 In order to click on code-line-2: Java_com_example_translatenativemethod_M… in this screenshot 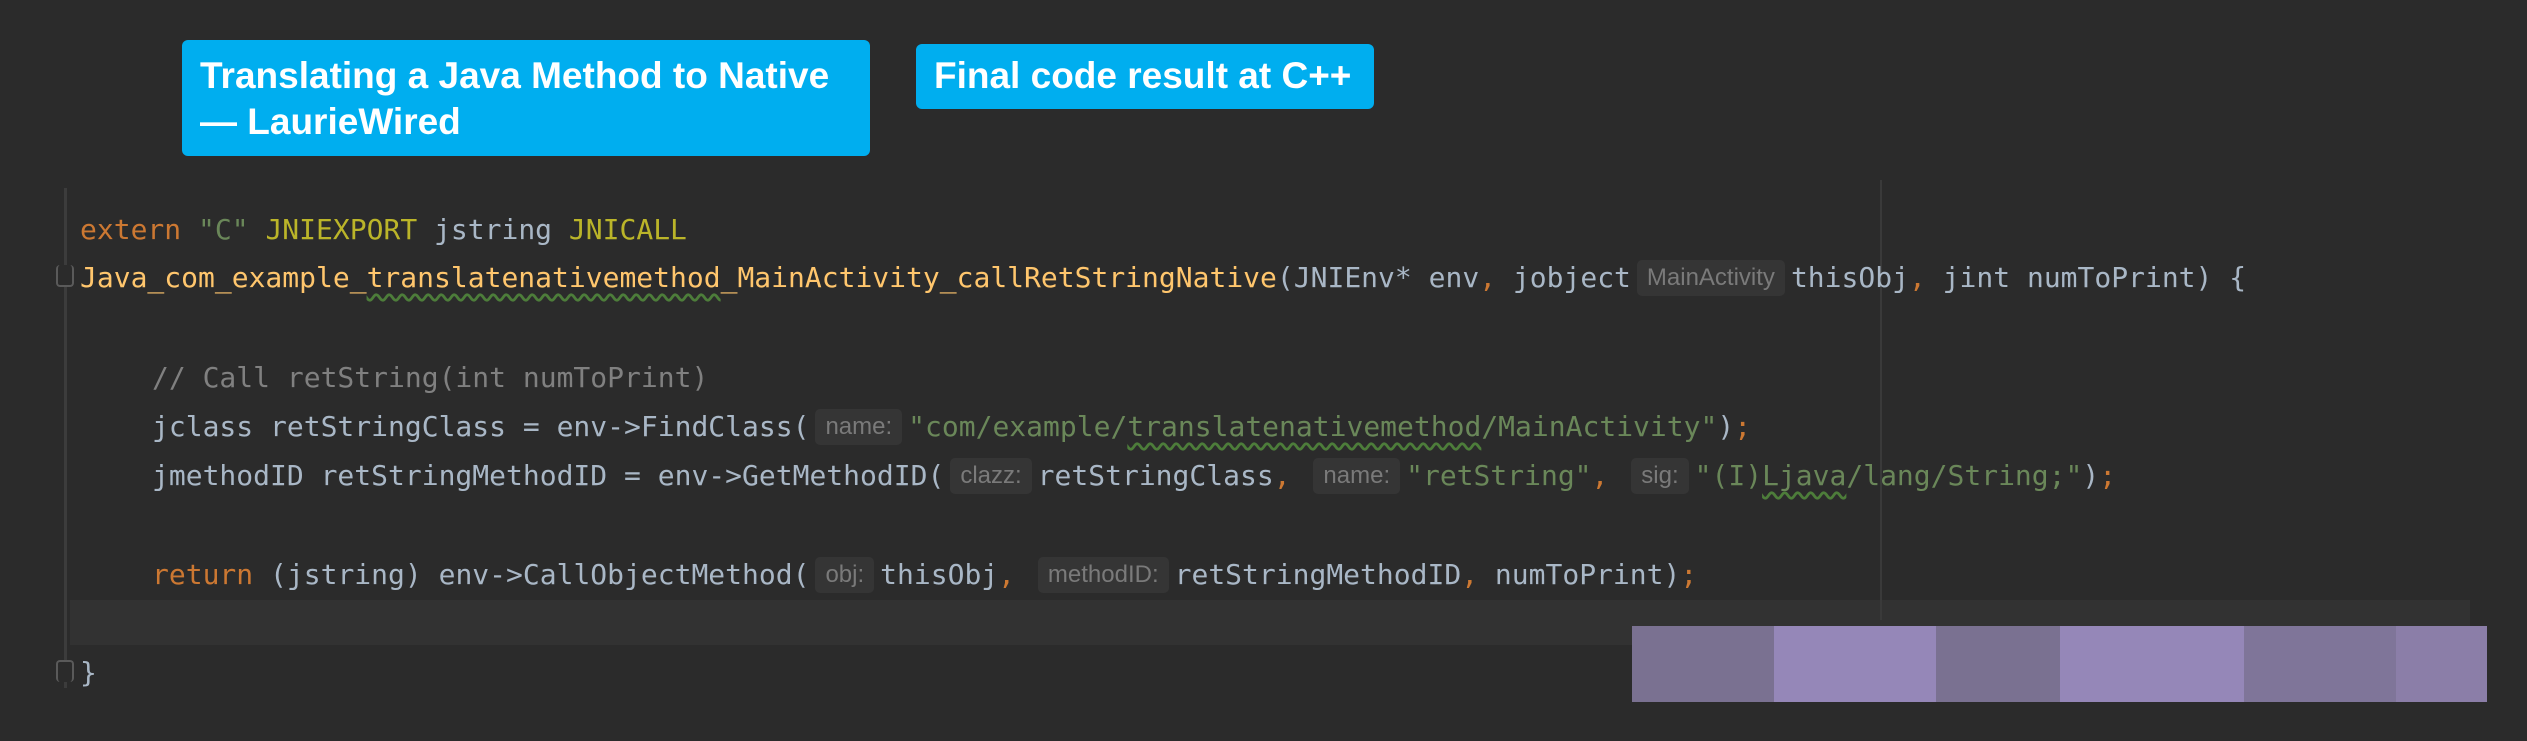, I will do `click(1163, 278)`.